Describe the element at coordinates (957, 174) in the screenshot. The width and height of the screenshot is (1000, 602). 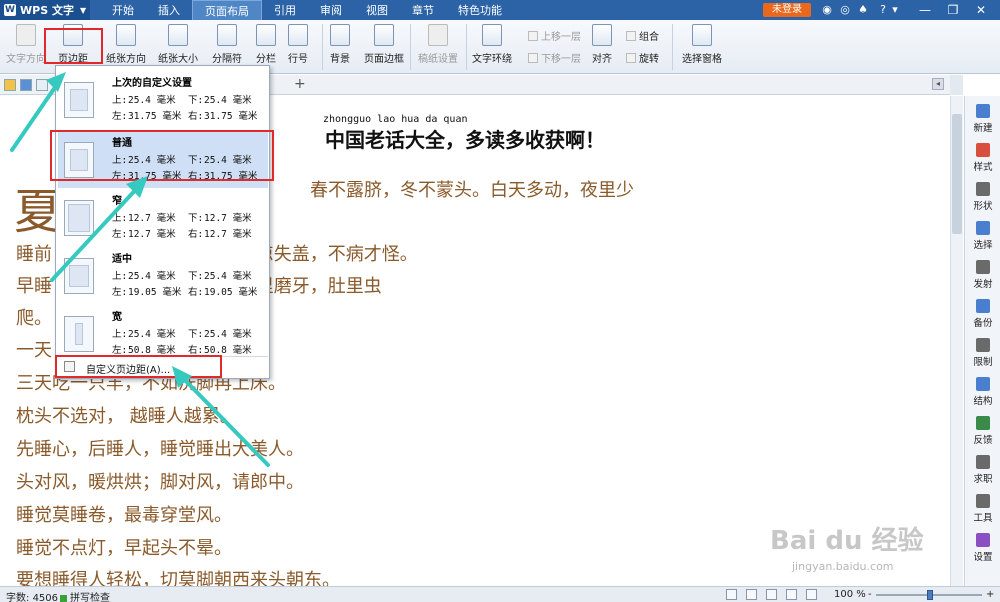
I see `scroll-thumb` at that location.